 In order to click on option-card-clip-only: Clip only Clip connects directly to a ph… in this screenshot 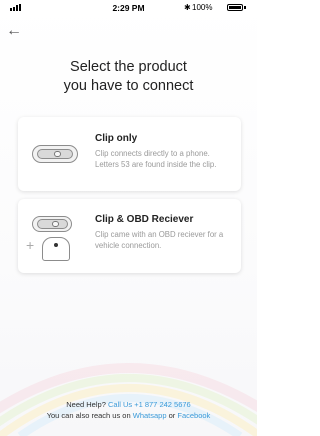, I will do `click(129, 154)`.